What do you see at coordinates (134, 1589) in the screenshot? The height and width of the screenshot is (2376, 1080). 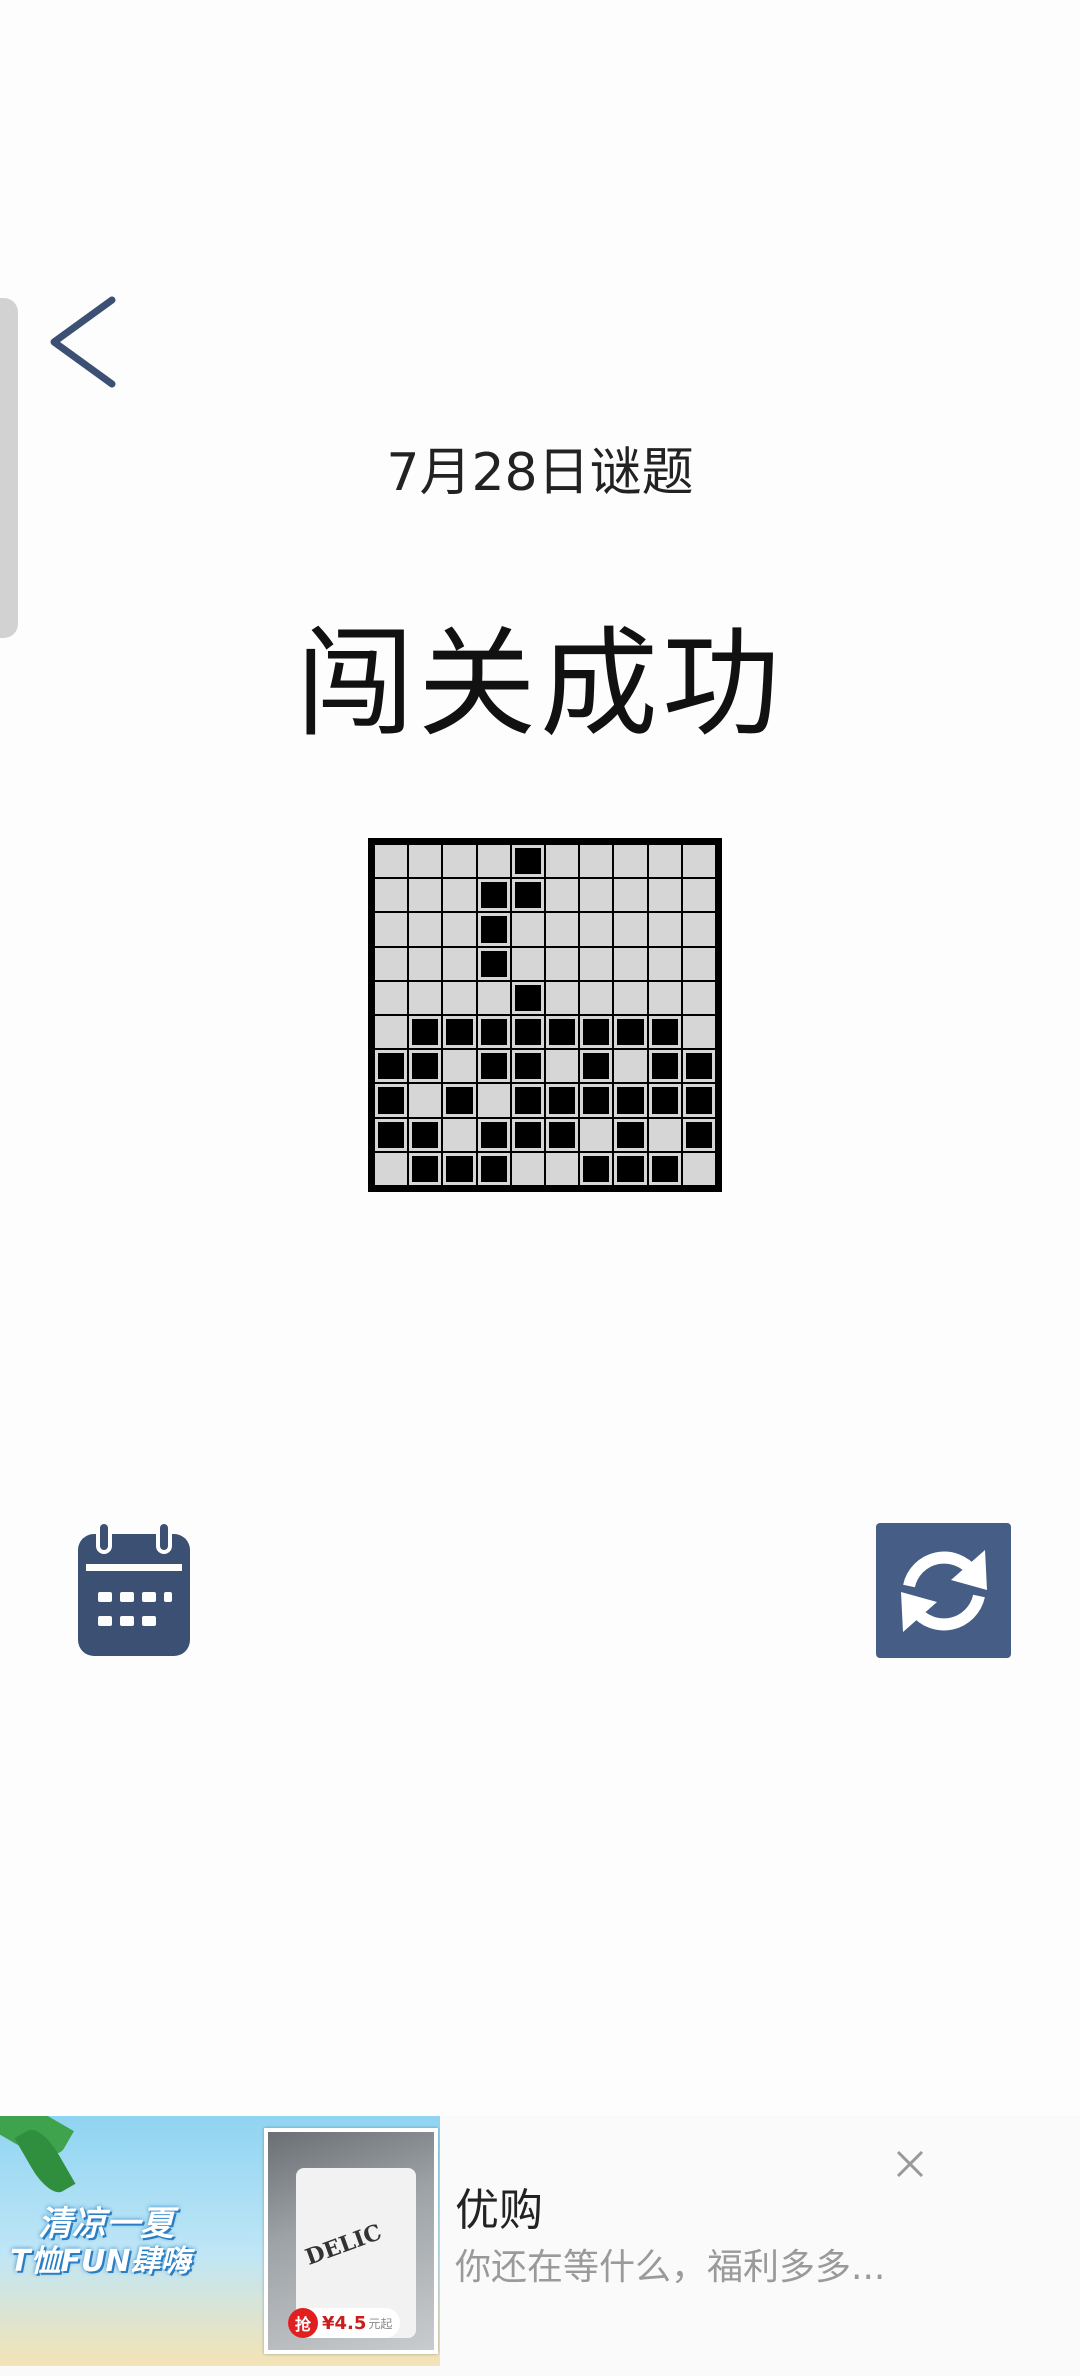 I see `calendar-button` at bounding box center [134, 1589].